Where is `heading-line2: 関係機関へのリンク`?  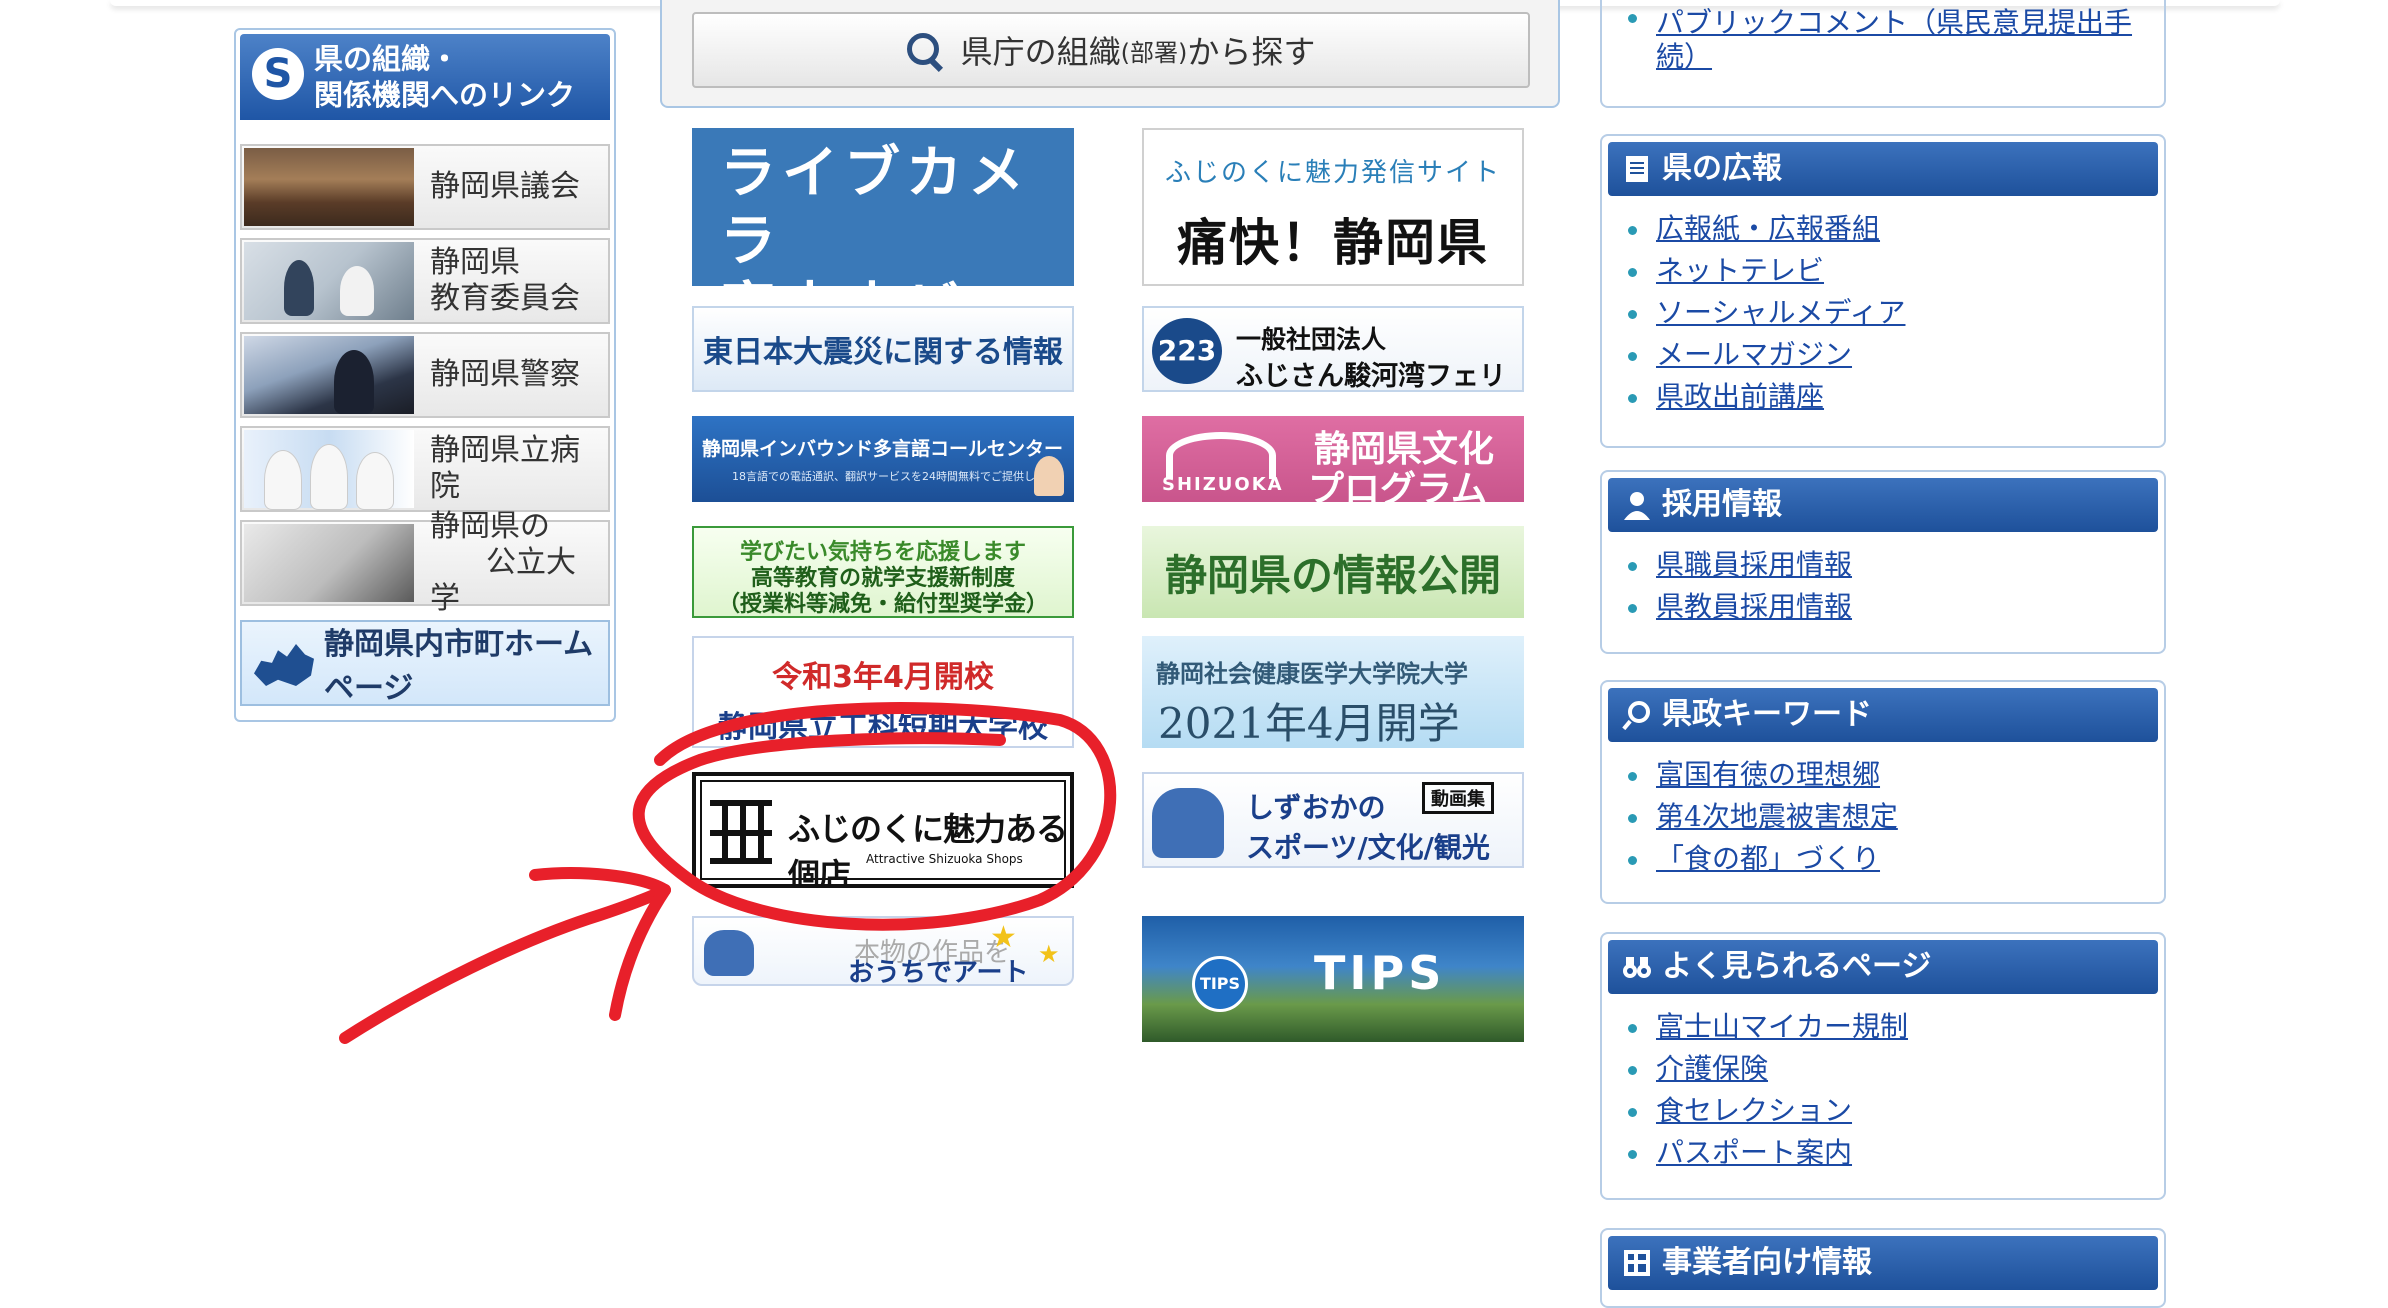 heading-line2: 関係機関へのリンク is located at coordinates (445, 95).